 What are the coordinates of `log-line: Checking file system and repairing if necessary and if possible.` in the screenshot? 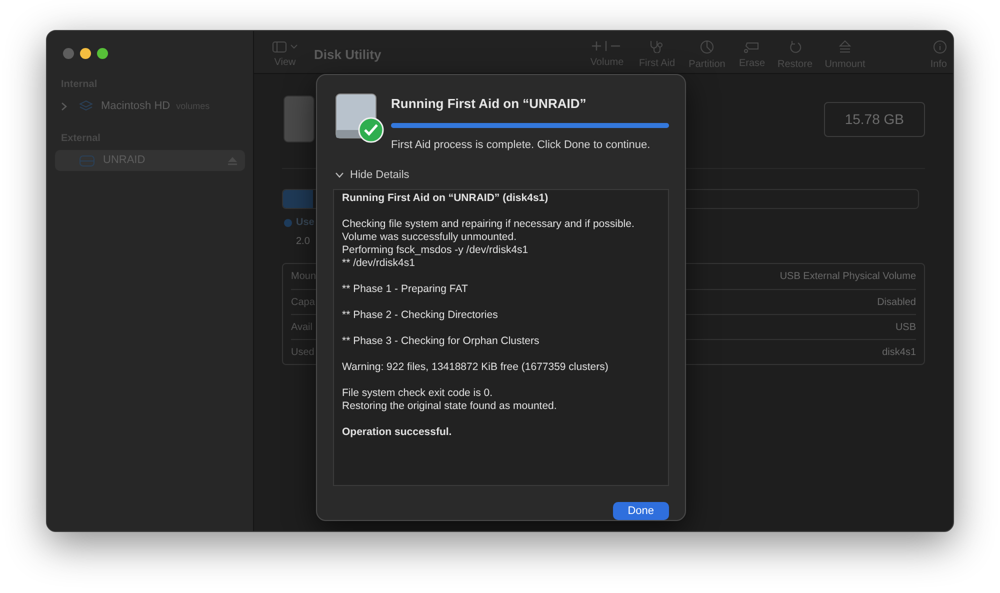 It's located at (489, 224).